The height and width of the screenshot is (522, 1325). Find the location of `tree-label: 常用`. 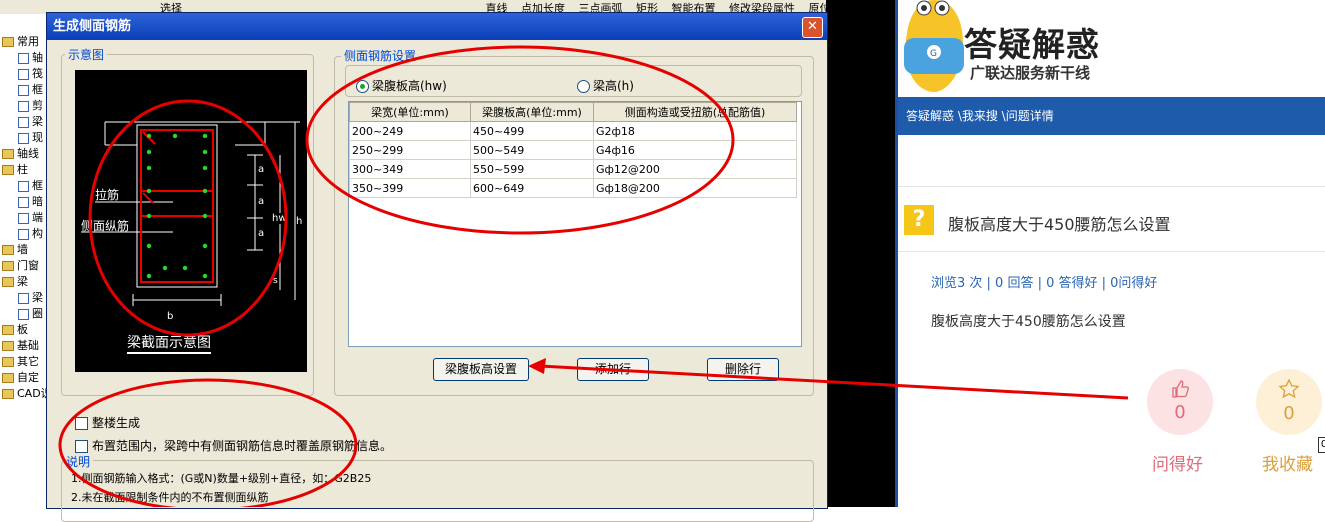

tree-label: 常用 is located at coordinates (28, 41).